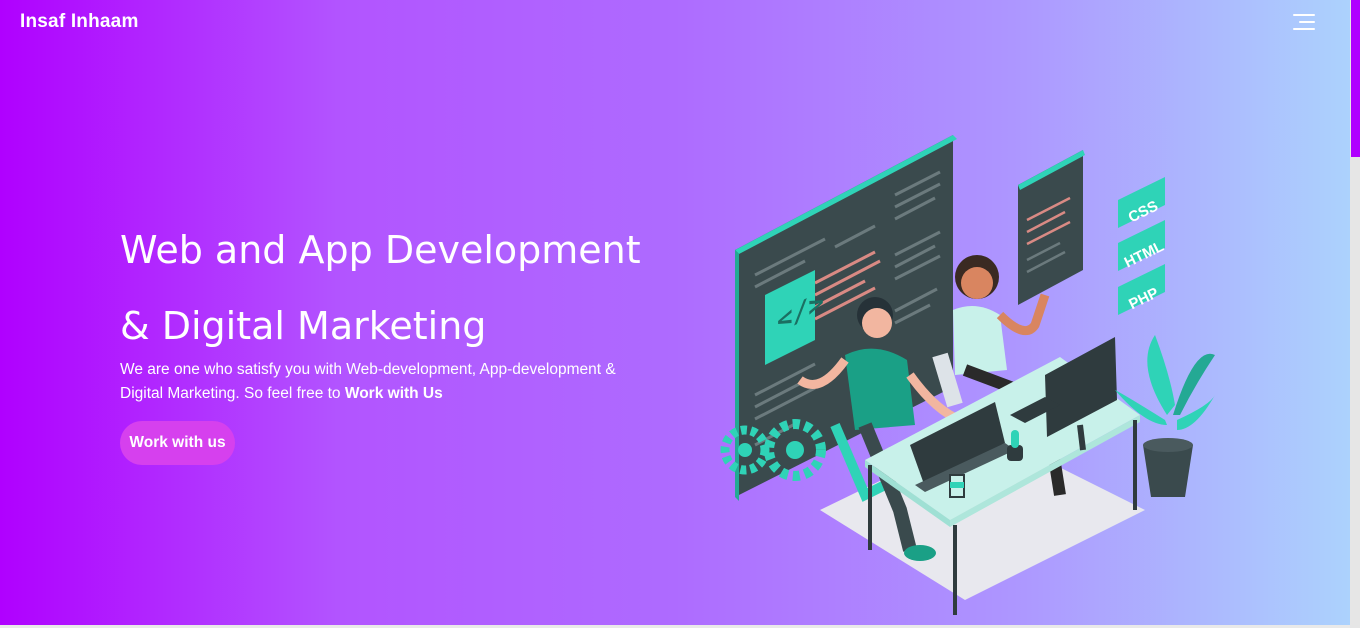 Image resolution: width=1360 pixels, height=628 pixels. Describe the element at coordinates (303, 326) in the screenshot. I see `hero-title-line-2: & Digital Marketing` at that location.